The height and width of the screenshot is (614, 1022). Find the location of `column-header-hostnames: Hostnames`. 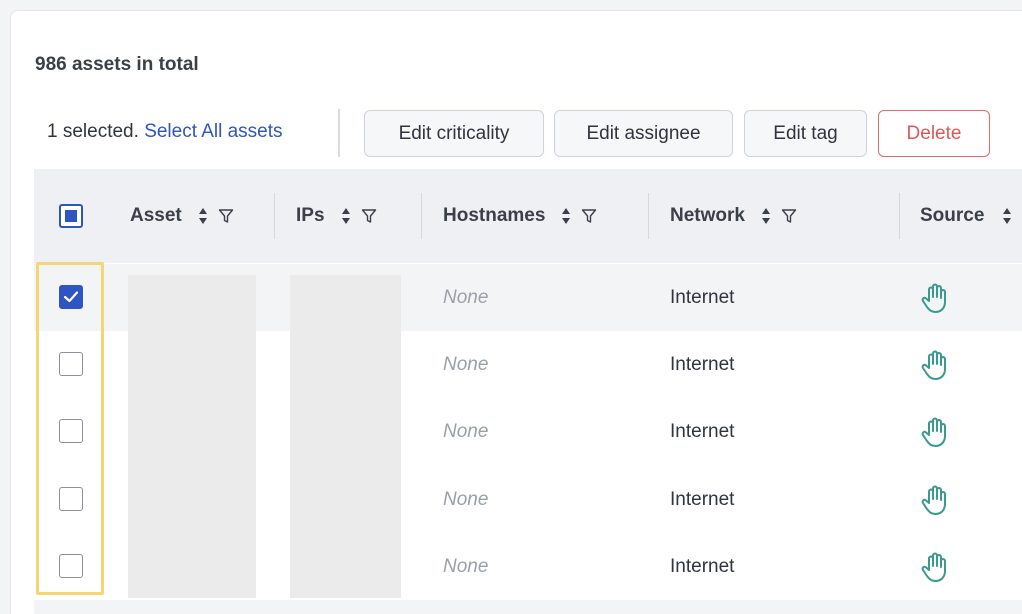

column-header-hostnames: Hostnames is located at coordinates (520, 216).